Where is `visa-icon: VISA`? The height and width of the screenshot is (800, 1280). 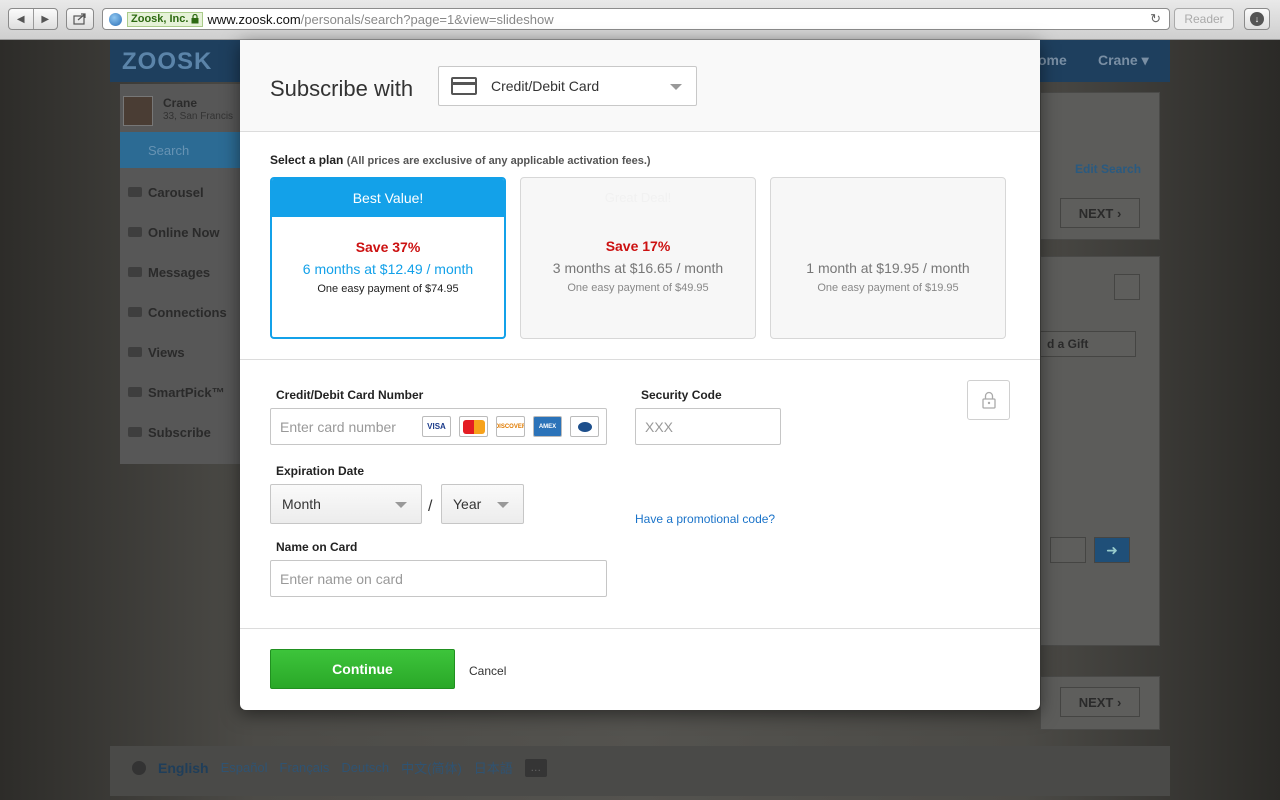
visa-icon: VISA is located at coordinates (436, 426).